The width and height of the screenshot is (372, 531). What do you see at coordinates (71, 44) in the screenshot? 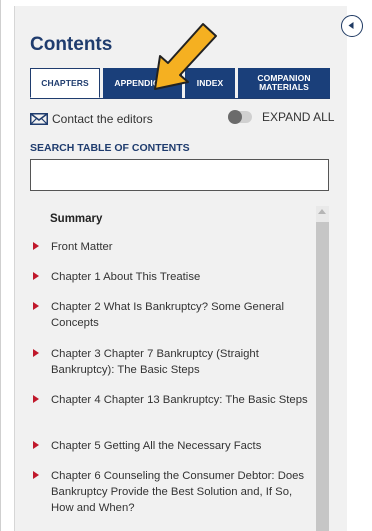
I see `panel-title: Contents` at bounding box center [71, 44].